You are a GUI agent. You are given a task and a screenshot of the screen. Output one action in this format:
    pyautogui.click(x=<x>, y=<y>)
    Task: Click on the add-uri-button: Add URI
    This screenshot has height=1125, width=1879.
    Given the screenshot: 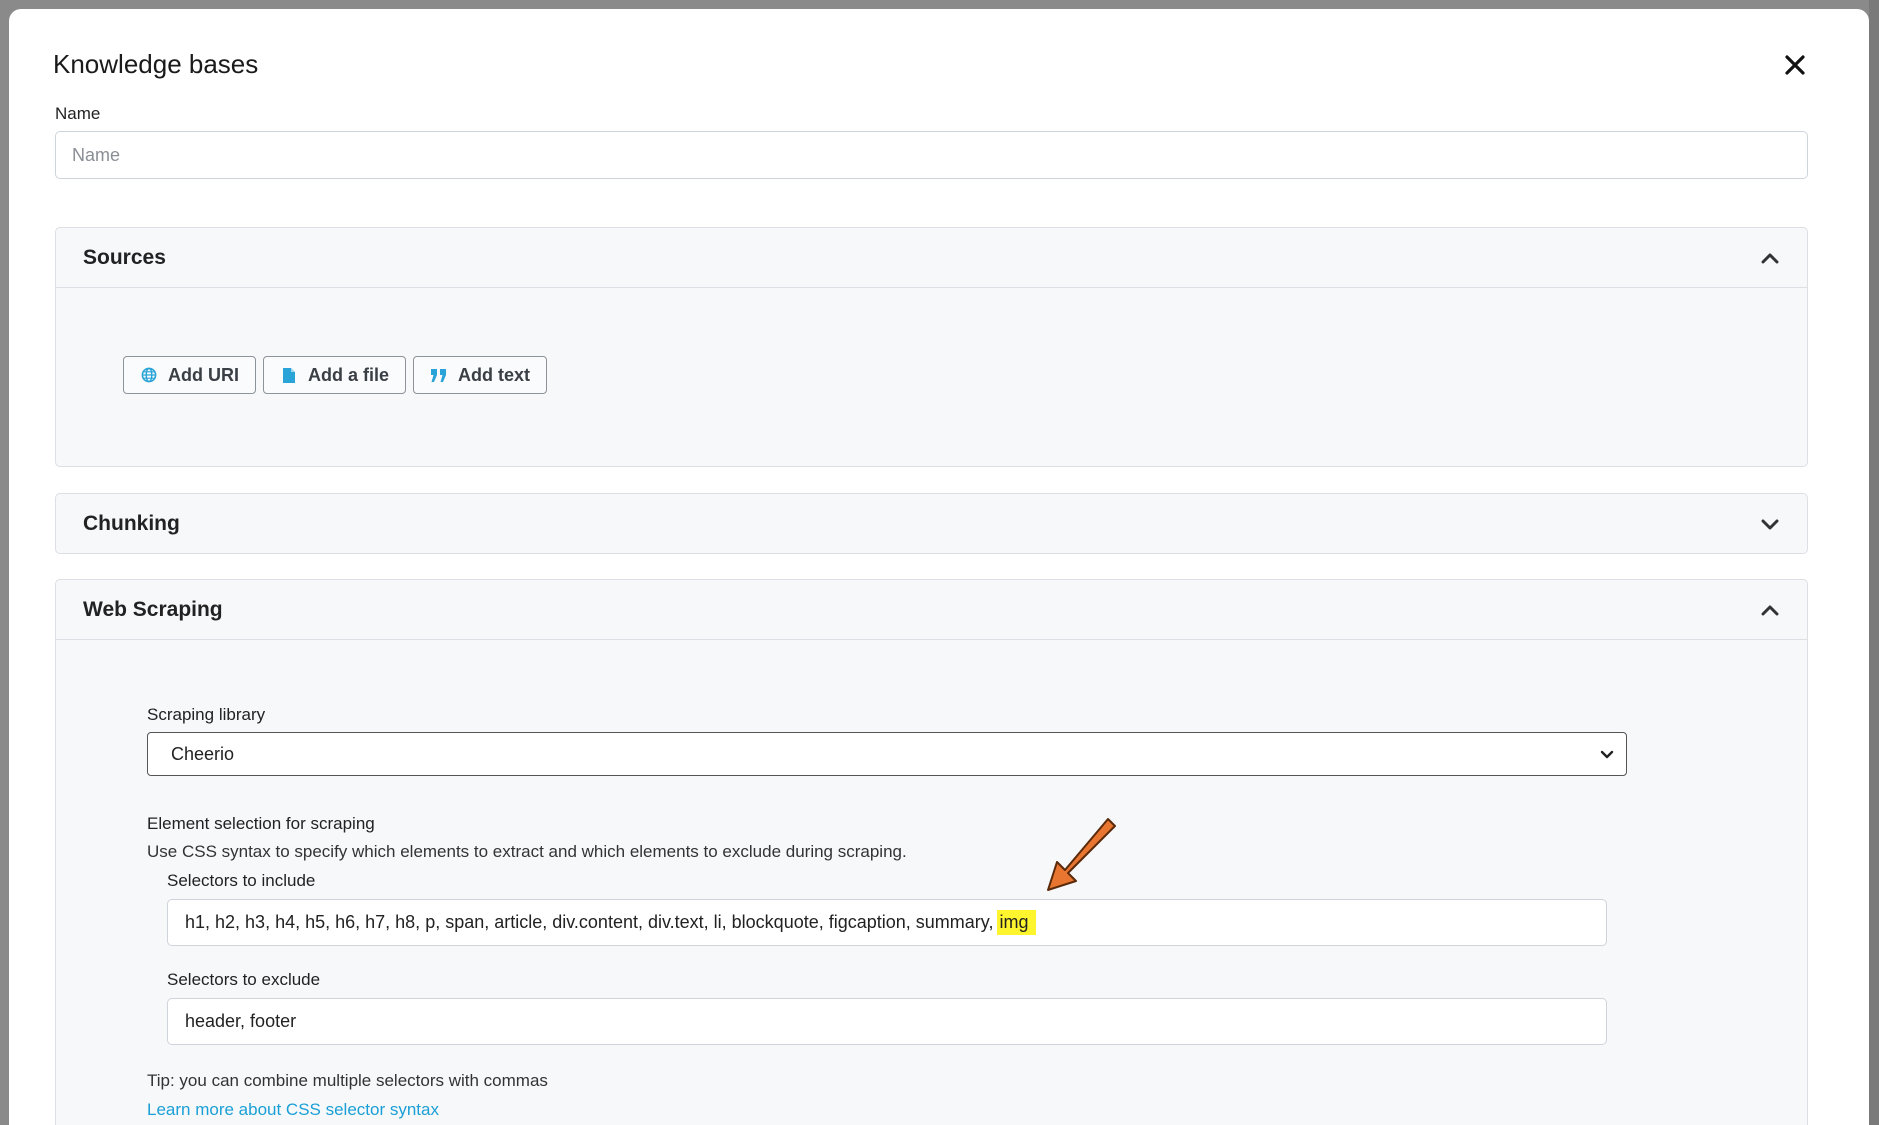 What is the action you would take?
    pyautogui.click(x=189, y=375)
    